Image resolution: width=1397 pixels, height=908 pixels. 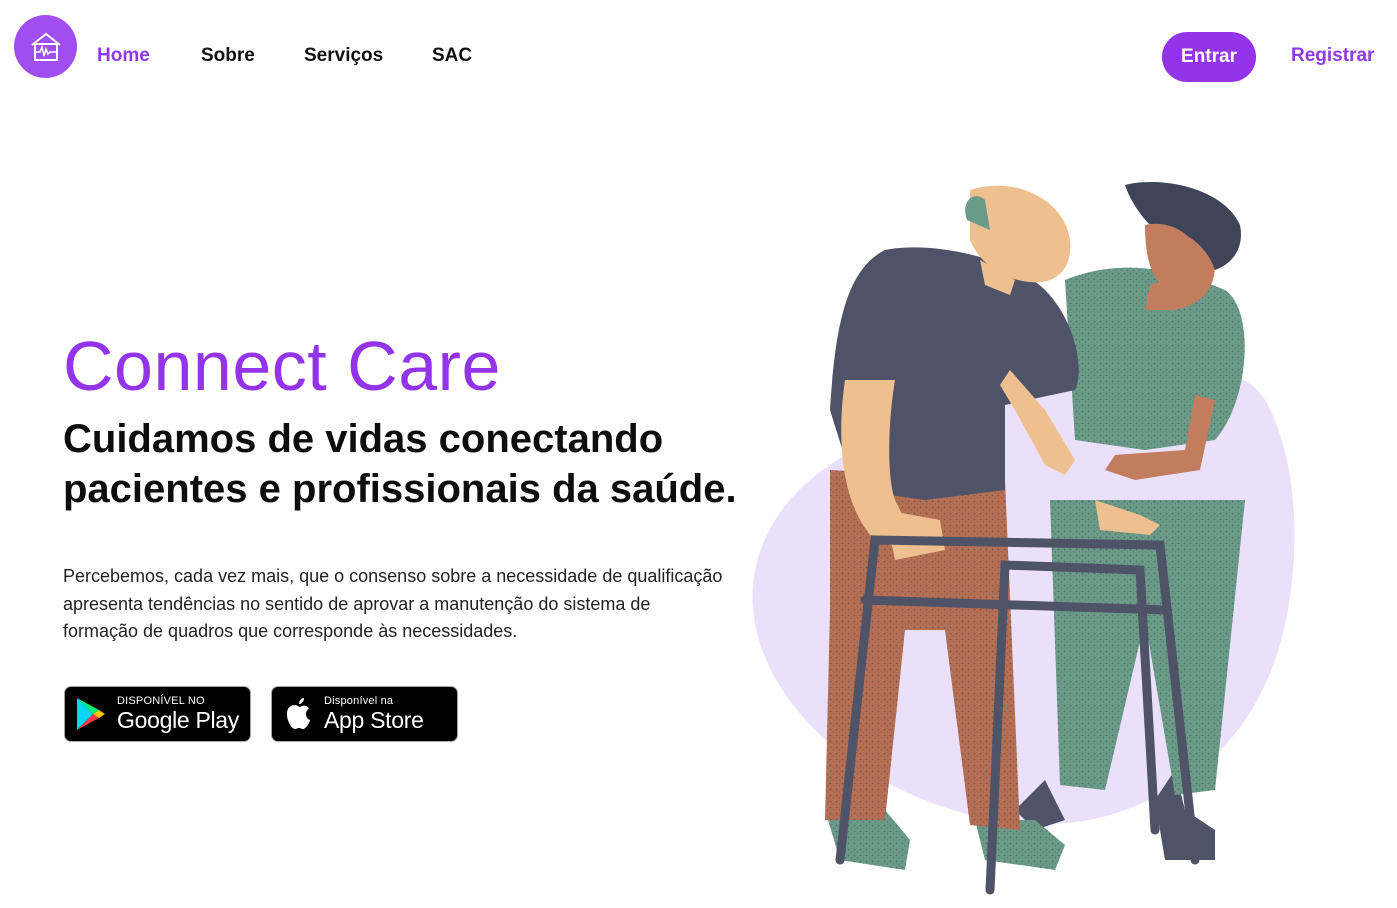 What do you see at coordinates (178, 720) in the screenshot?
I see `google-play-label: Google Play` at bounding box center [178, 720].